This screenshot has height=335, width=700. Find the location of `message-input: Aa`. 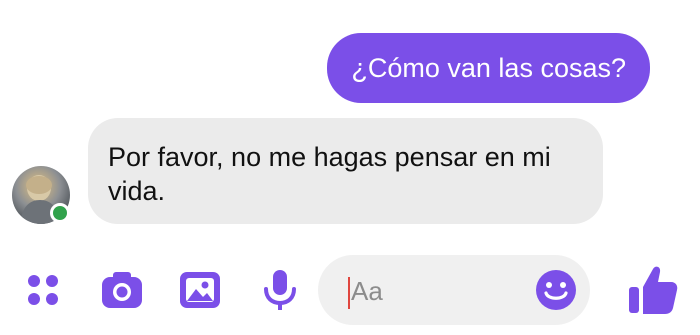

message-input: Aa is located at coordinates (454, 290).